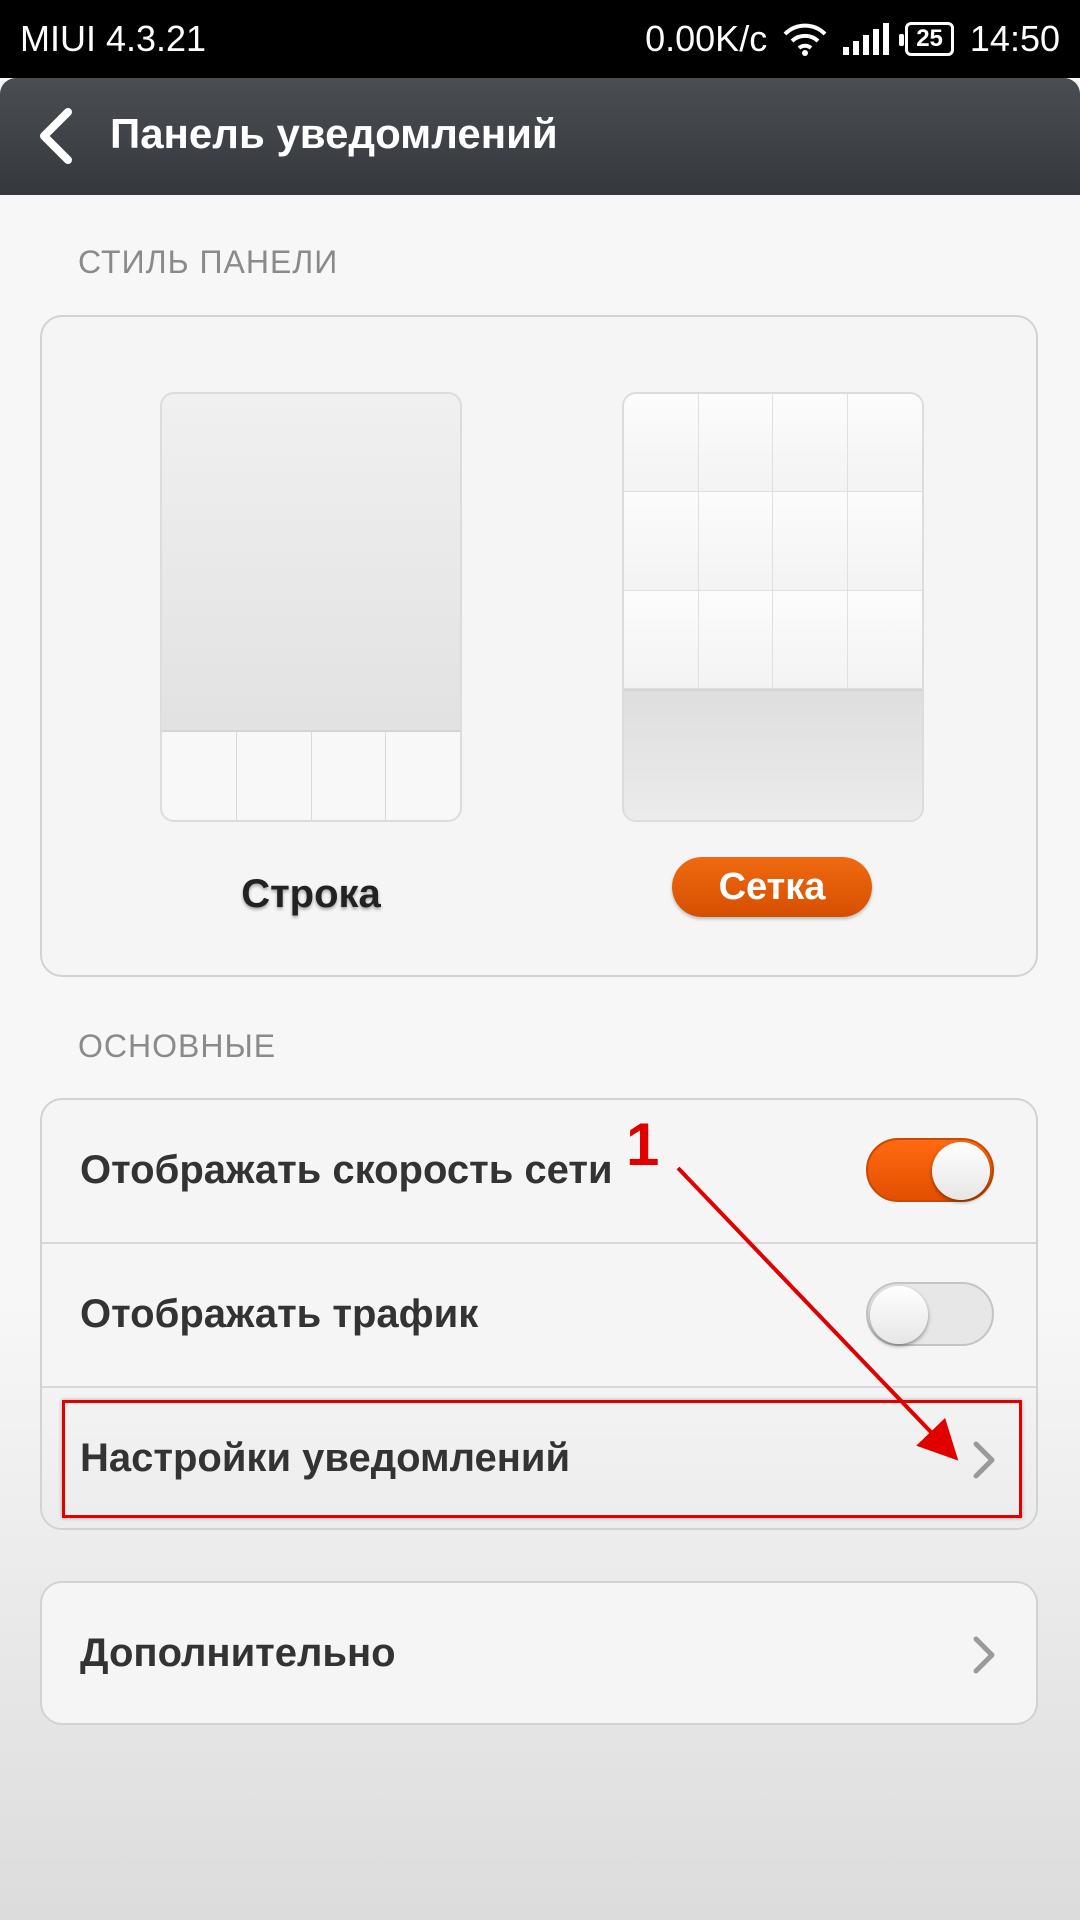 This screenshot has width=1080, height=1920. I want to click on row-preview-cells, so click(311, 776).